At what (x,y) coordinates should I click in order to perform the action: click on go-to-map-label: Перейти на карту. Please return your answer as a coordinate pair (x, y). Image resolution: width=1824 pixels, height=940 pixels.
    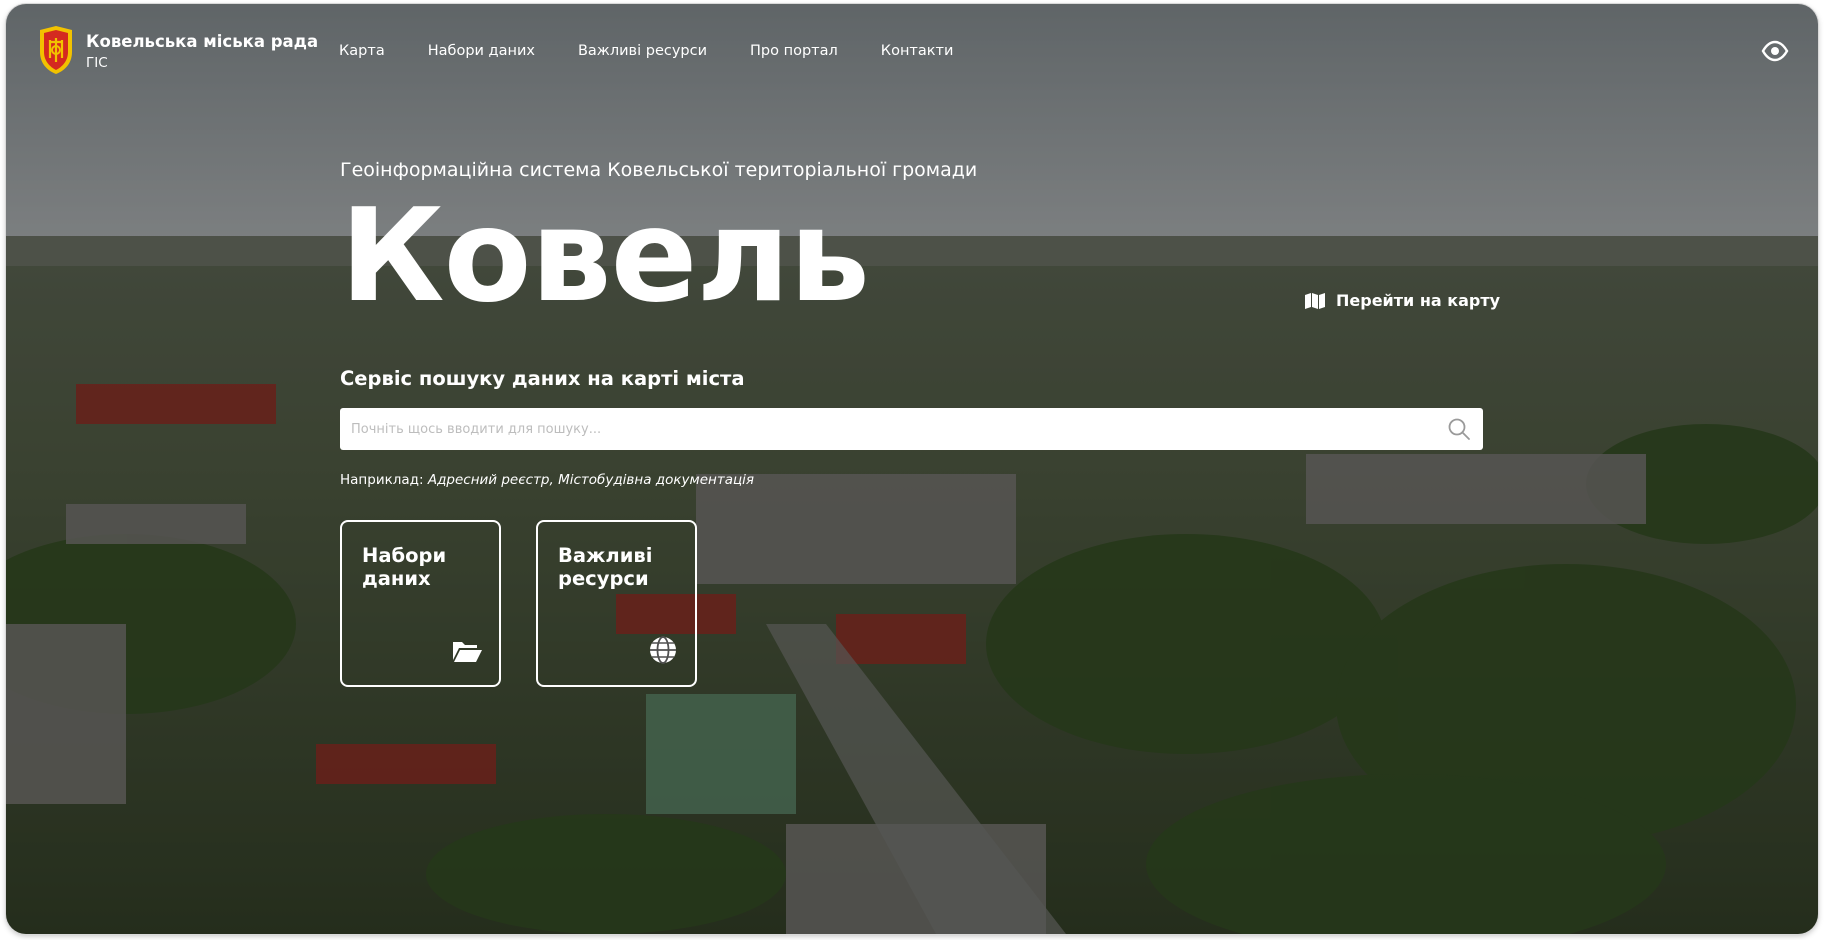
    Looking at the image, I should click on (1418, 300).